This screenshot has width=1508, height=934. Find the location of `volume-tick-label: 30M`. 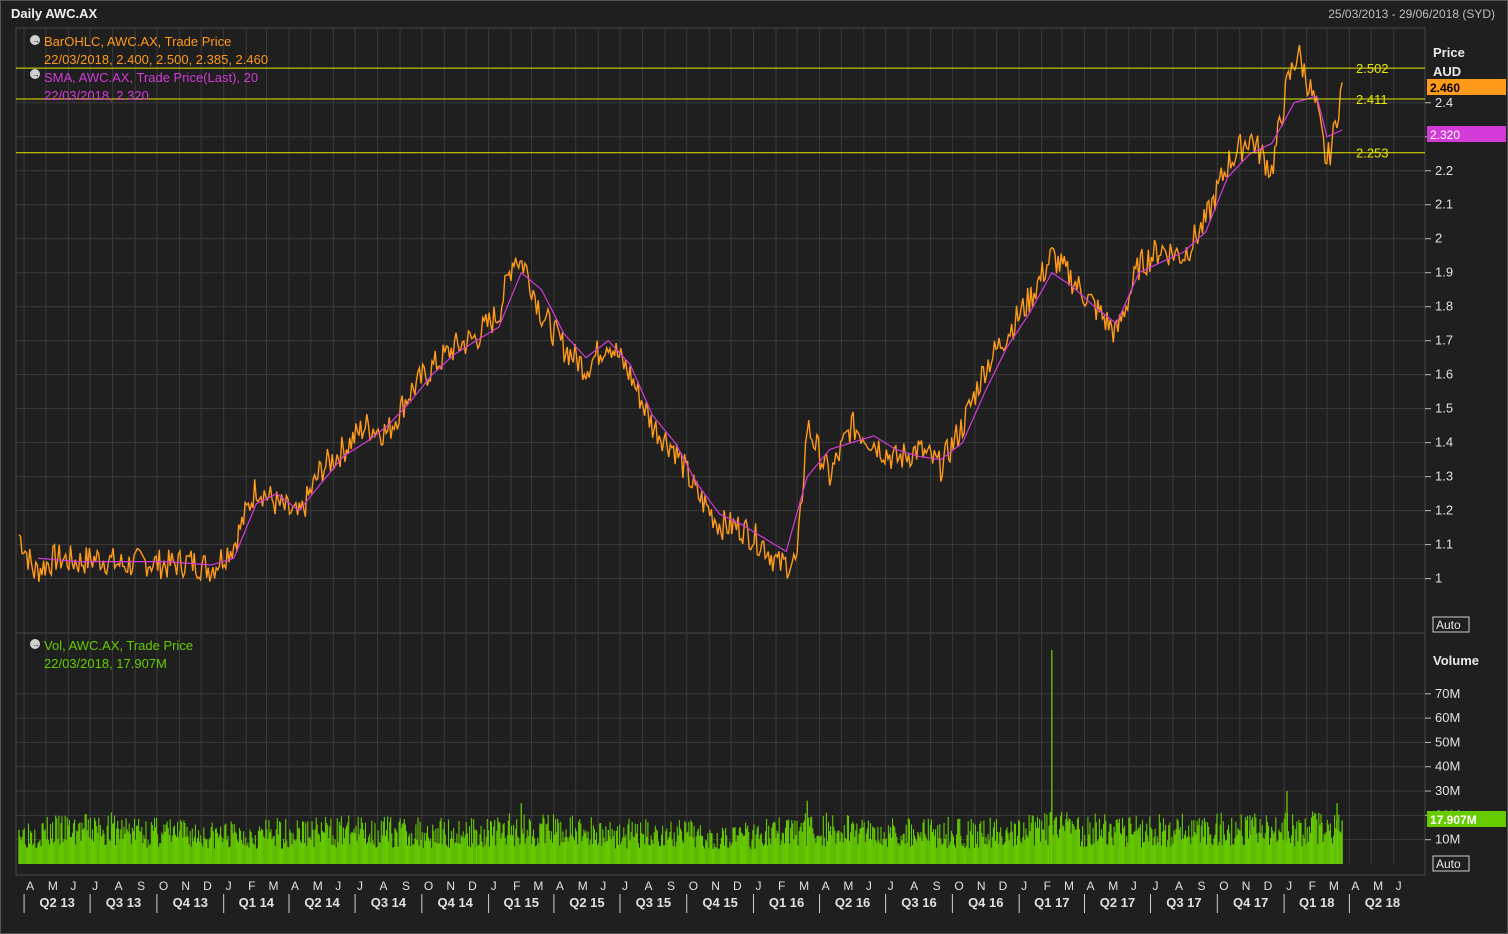

volume-tick-label: 30M is located at coordinates (1447, 790).